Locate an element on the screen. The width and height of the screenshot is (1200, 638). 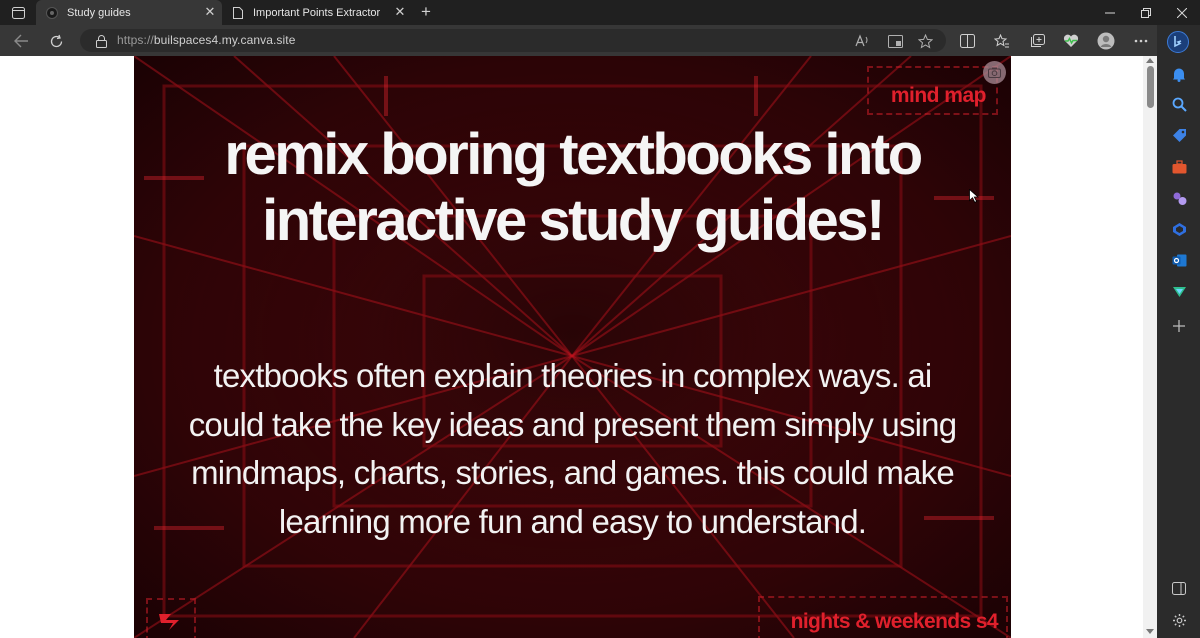
favorites-list-icon is located at coordinates (1001, 40).